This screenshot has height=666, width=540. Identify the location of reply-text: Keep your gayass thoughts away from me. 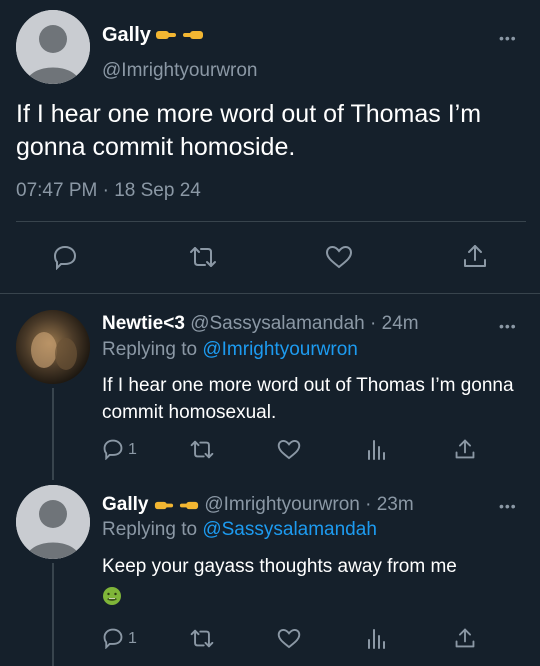
(279, 566).